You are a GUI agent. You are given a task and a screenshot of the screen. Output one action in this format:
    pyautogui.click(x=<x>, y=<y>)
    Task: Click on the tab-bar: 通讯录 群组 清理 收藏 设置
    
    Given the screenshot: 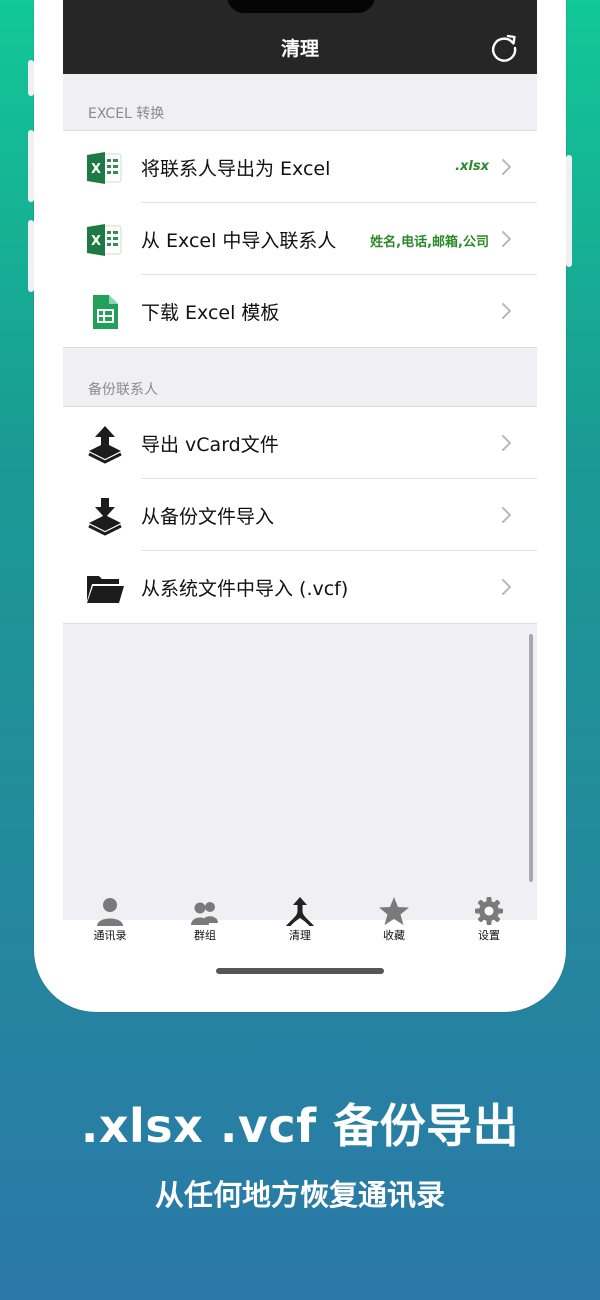 What is the action you would take?
    pyautogui.click(x=300, y=941)
    